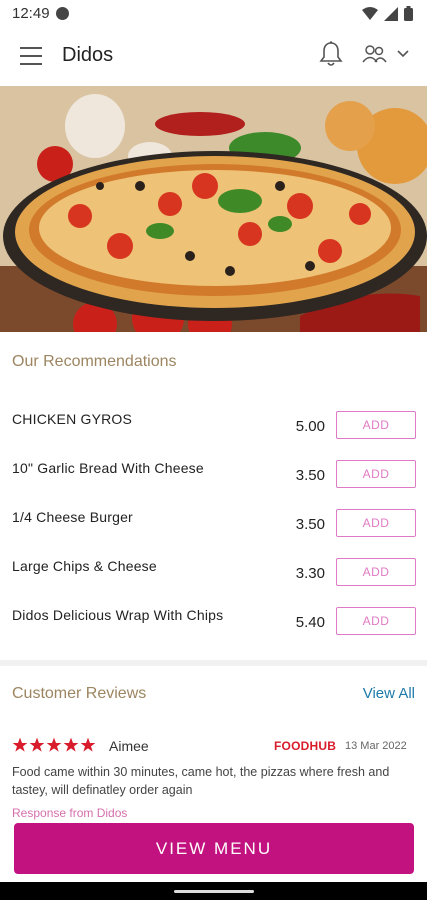 This screenshot has height=900, width=427. I want to click on home-gesture-handle, so click(214, 891).